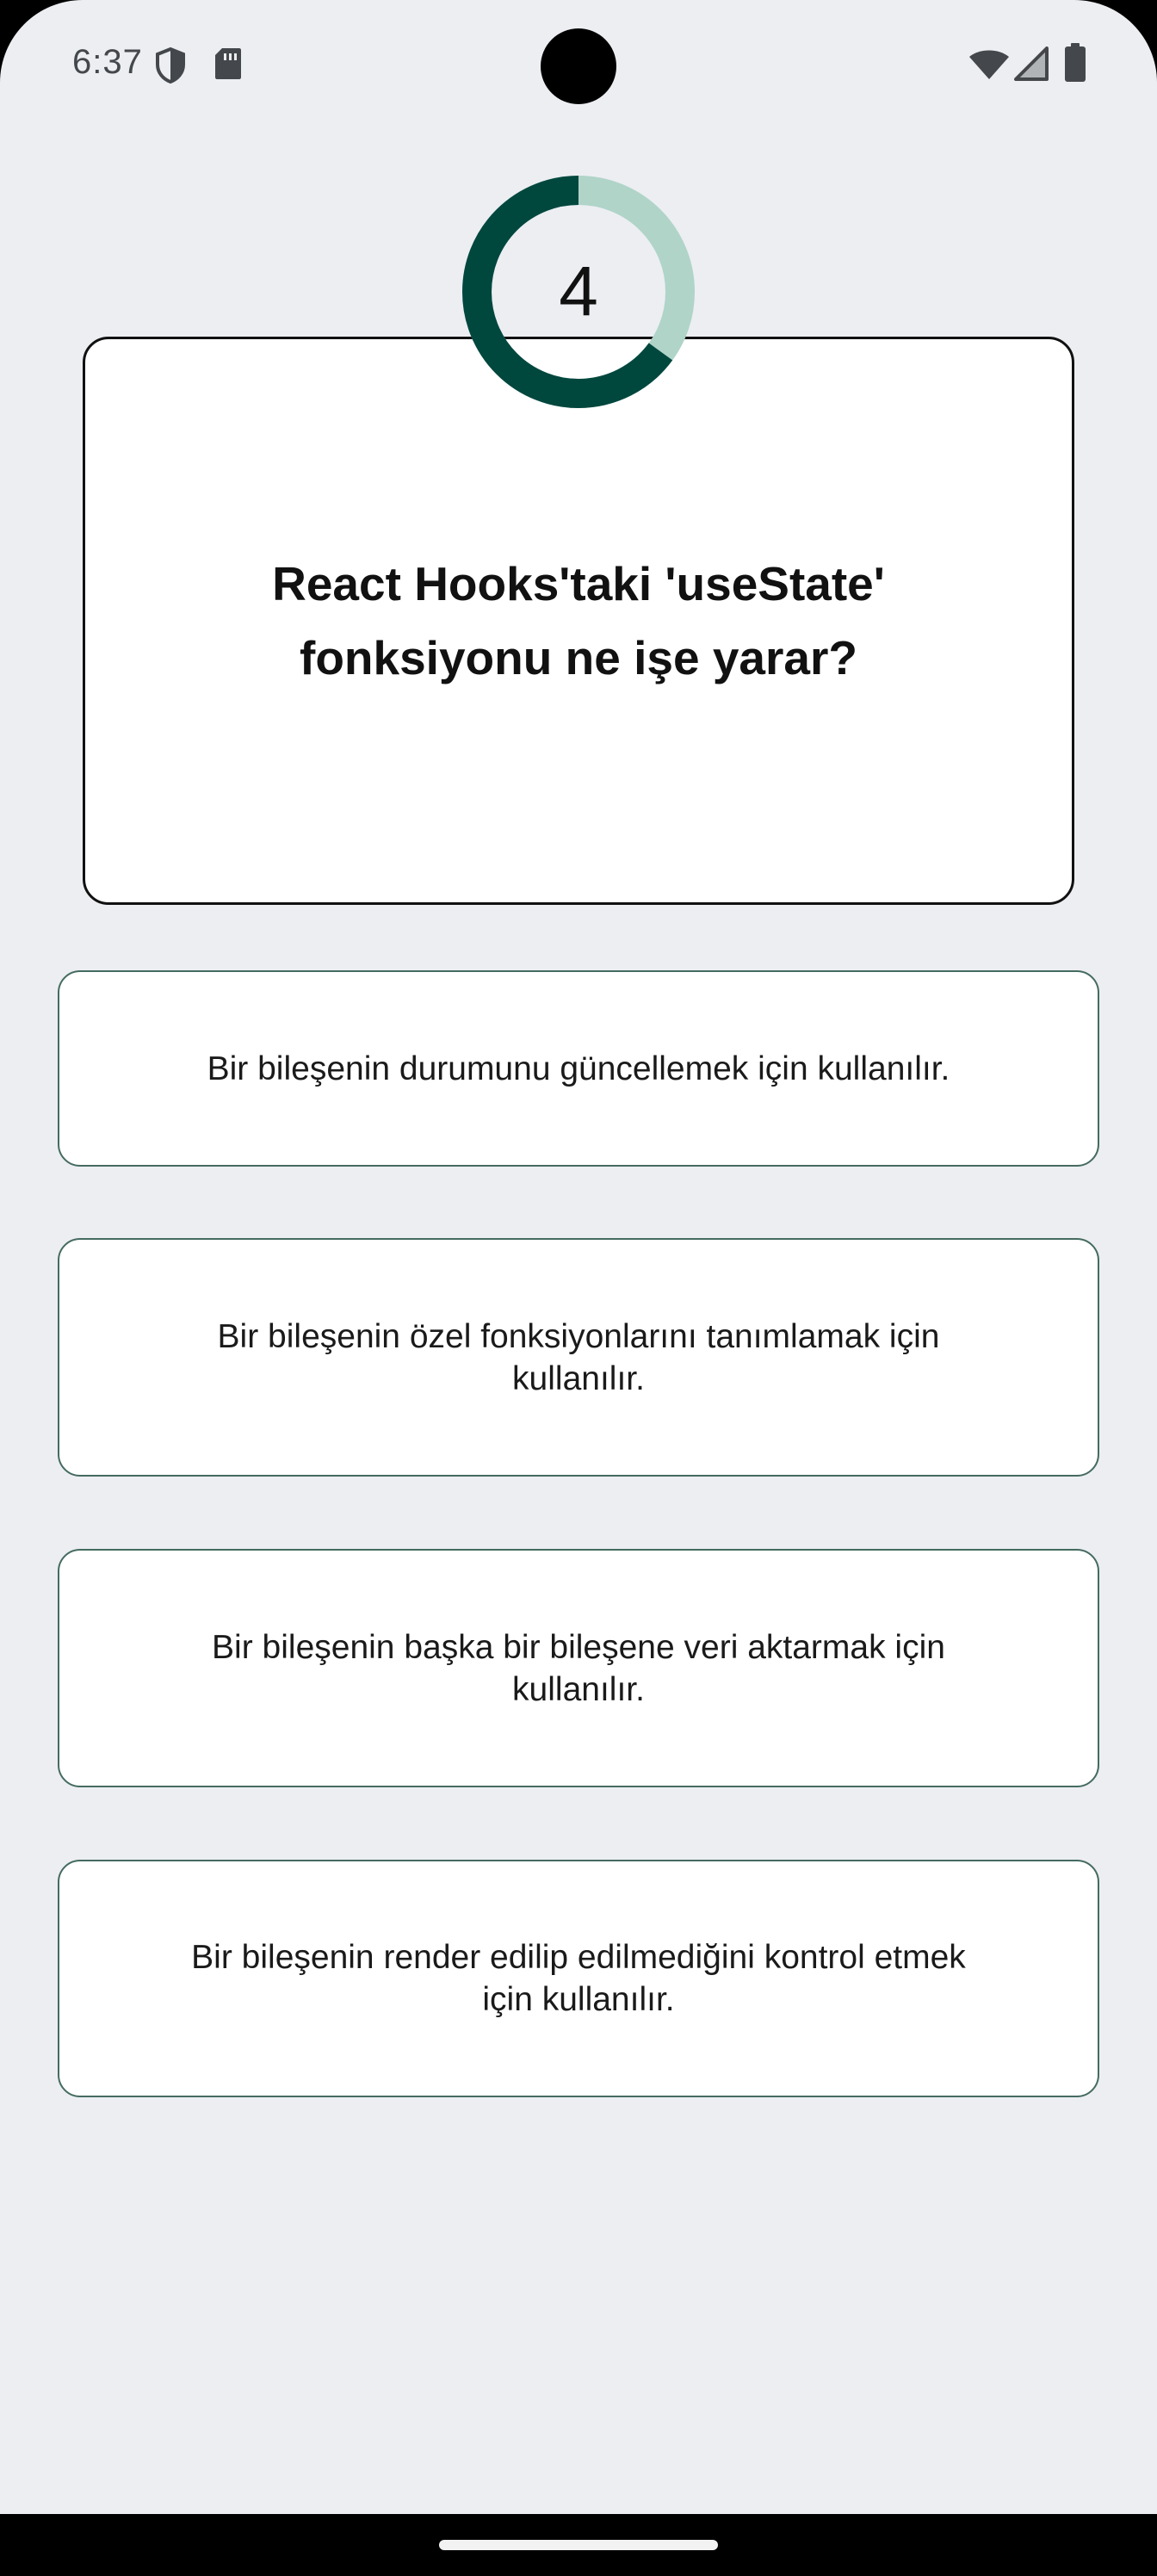  I want to click on cell-signal-icon, so click(1032, 65).